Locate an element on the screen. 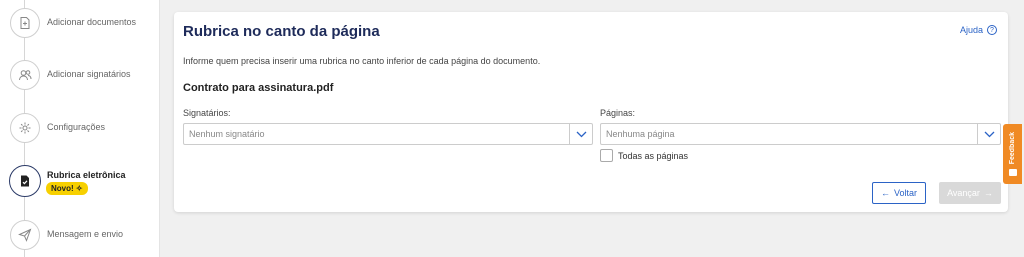 Image resolution: width=1024 pixels, height=257 pixels. signers-select-value: Nenhum signatário is located at coordinates (227, 134).